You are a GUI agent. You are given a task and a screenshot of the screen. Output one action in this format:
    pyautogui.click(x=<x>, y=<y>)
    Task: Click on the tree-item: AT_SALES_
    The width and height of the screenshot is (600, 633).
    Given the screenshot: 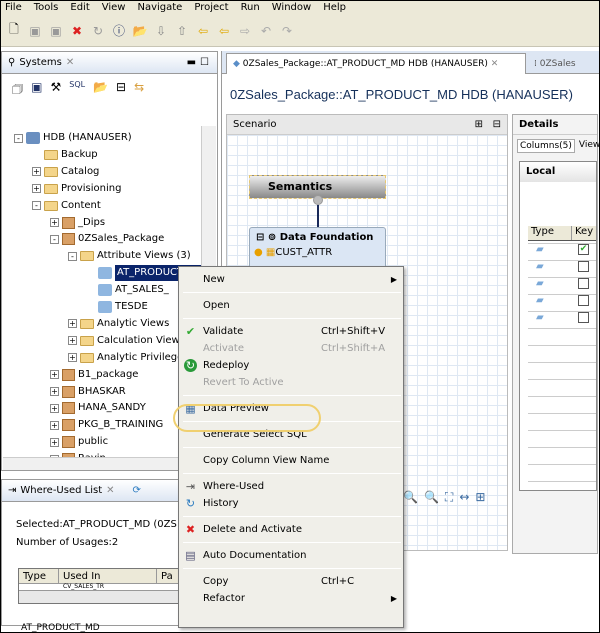 What is the action you would take?
    pyautogui.click(x=127, y=290)
    